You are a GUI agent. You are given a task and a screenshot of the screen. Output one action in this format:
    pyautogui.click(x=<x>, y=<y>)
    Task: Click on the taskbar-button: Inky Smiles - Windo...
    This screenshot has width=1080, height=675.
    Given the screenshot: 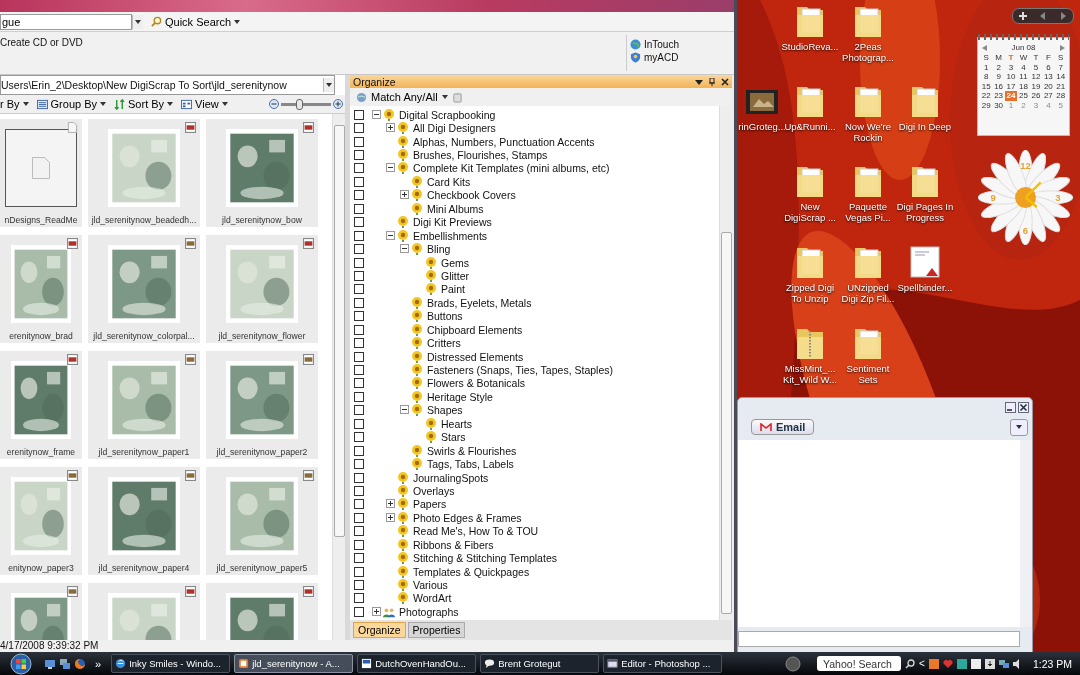 What is the action you would take?
    pyautogui.click(x=171, y=663)
    